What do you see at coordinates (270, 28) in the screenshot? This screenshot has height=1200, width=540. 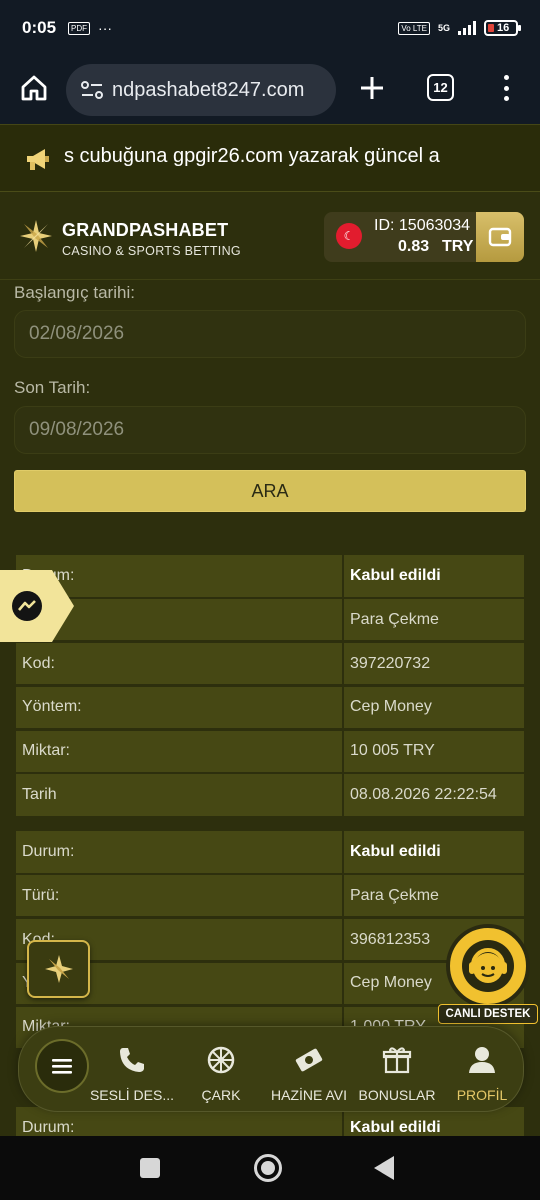 I see `status-bar: 0:05 PDF ··· Vo LTE 5G 16` at bounding box center [270, 28].